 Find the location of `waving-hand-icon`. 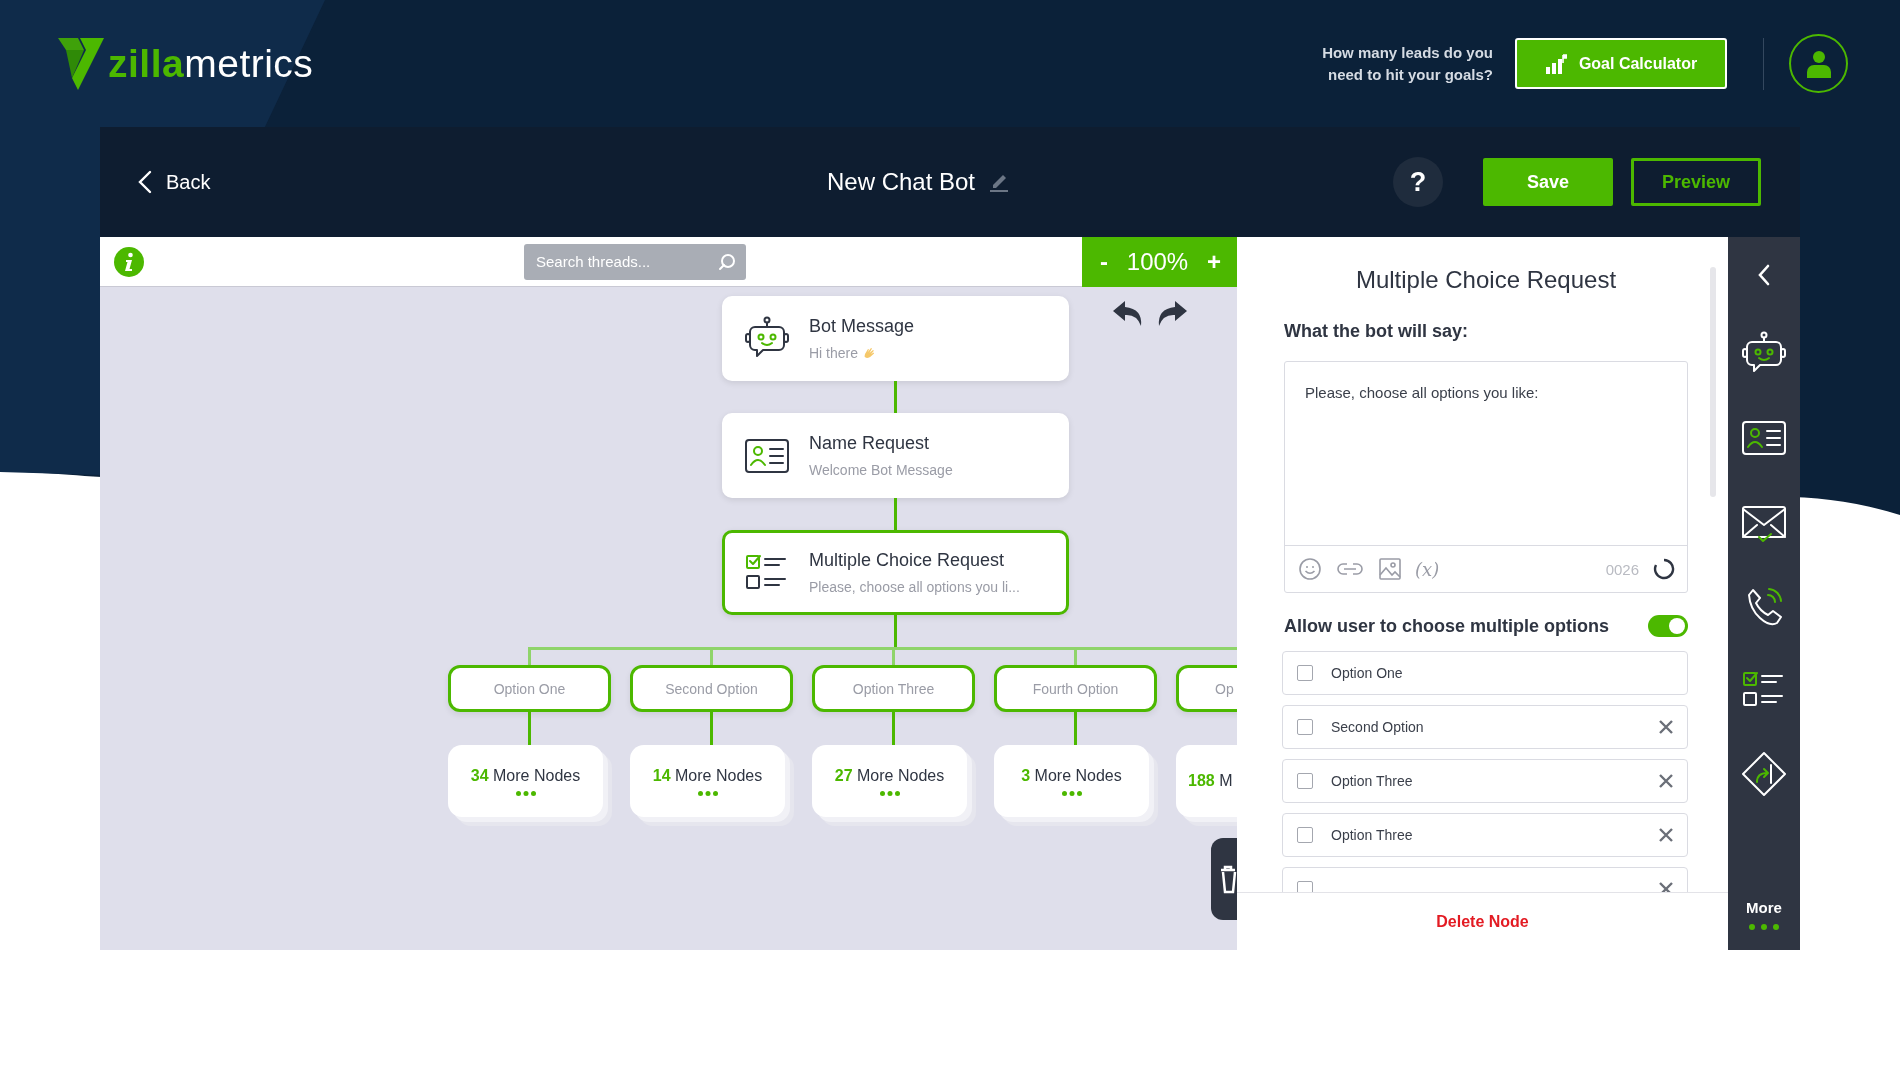

waving-hand-icon is located at coordinates (869, 353).